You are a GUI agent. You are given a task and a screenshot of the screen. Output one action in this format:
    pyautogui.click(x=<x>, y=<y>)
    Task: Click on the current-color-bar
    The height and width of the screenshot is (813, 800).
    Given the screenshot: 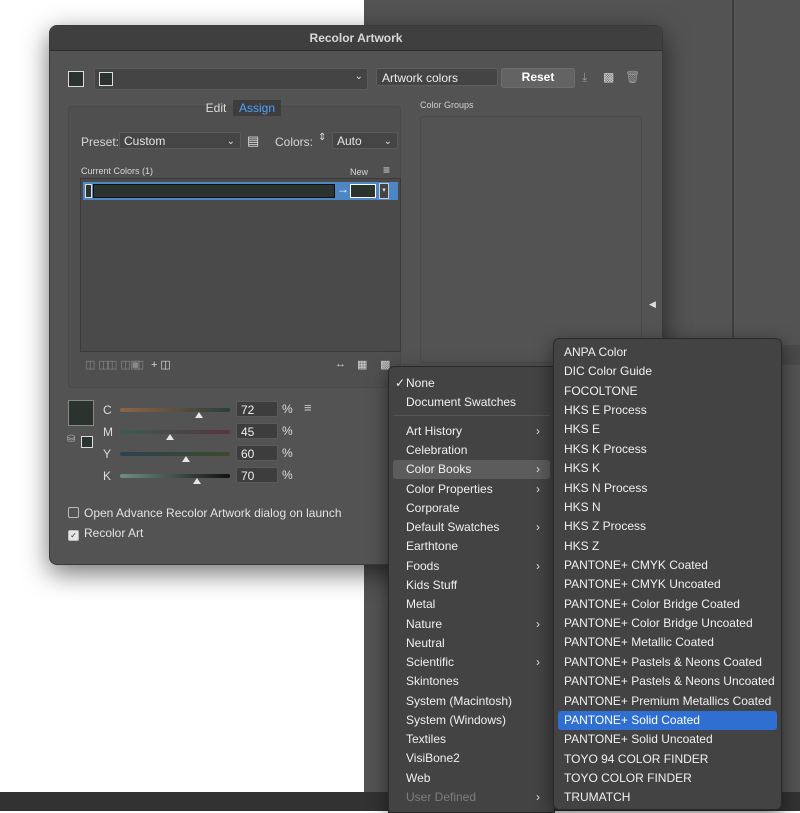 What is the action you would take?
    pyautogui.click(x=214, y=191)
    